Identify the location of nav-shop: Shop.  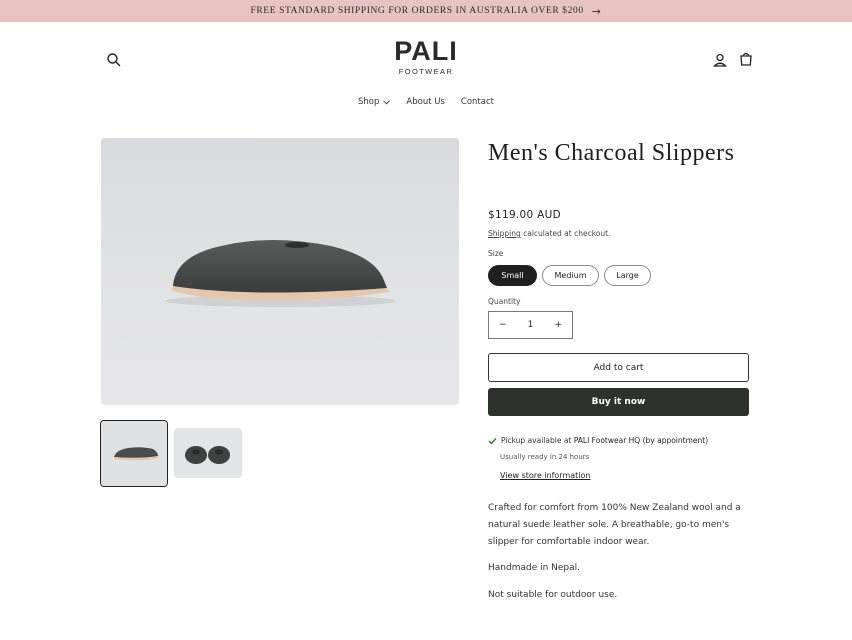
(374, 102).